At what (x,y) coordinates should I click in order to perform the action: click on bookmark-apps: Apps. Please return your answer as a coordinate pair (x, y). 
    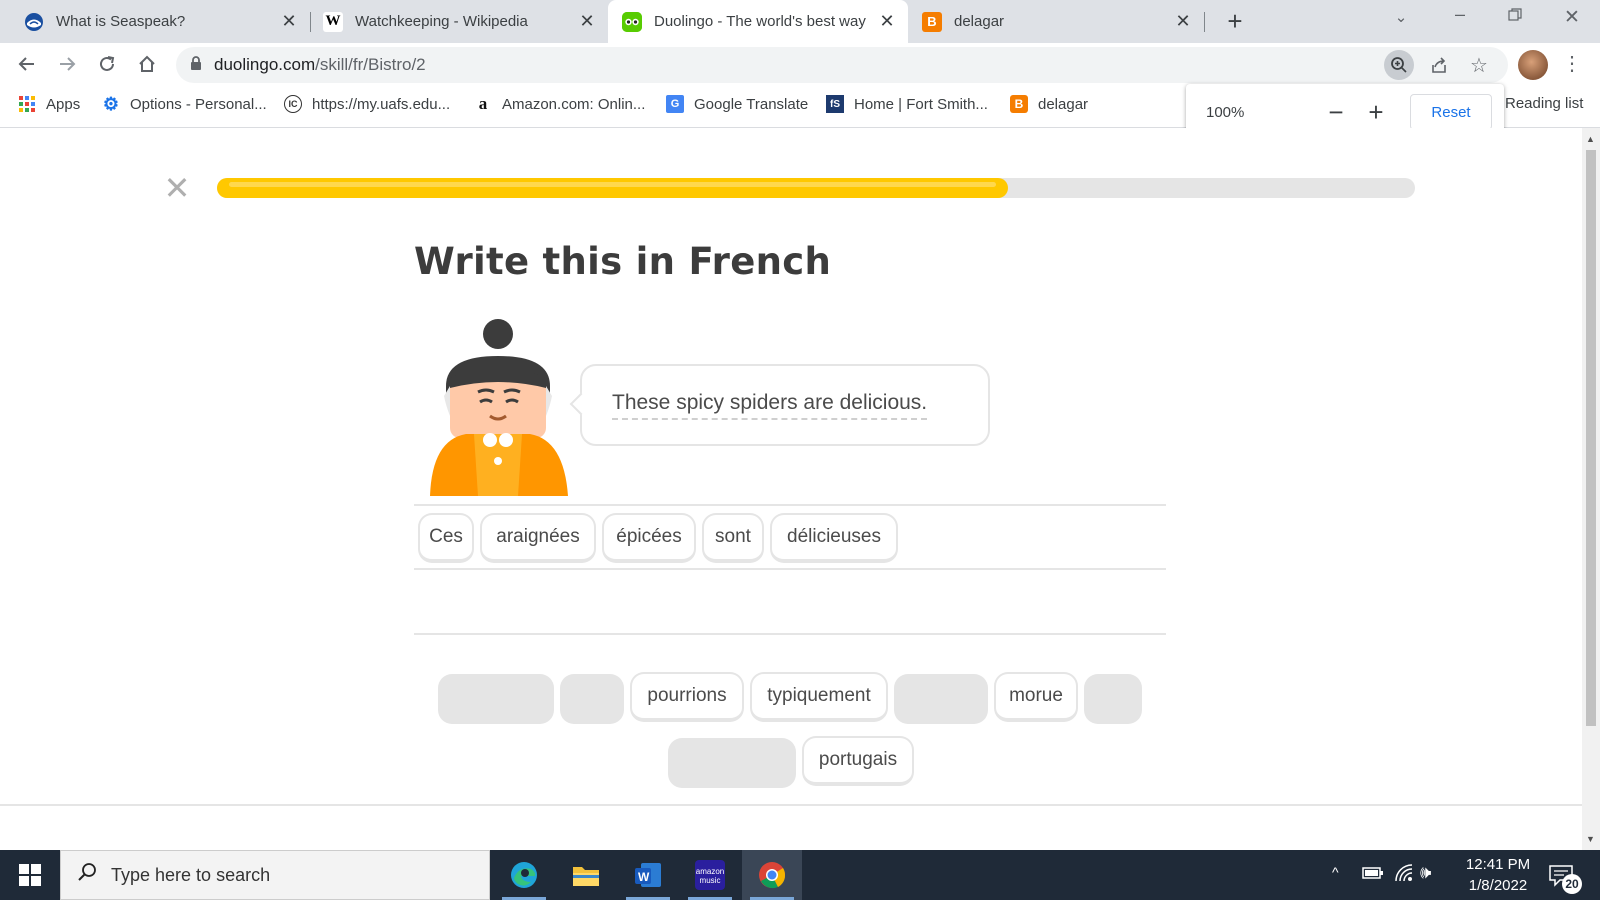
    Looking at the image, I should click on (49, 104).